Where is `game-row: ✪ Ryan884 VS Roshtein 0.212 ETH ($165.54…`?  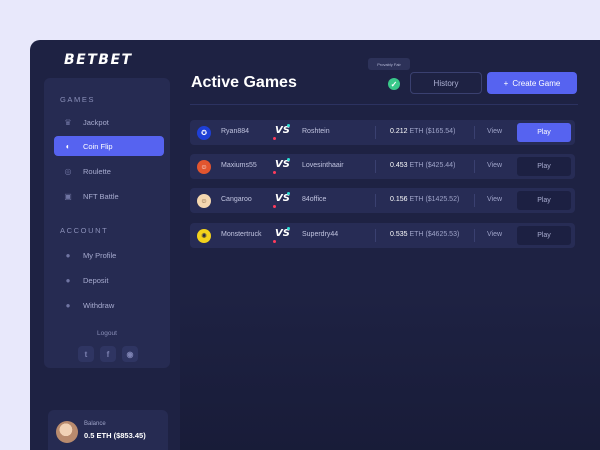
game-row: ✪ Ryan884 VS Roshtein 0.212 ETH ($165.54… is located at coordinates (382, 132).